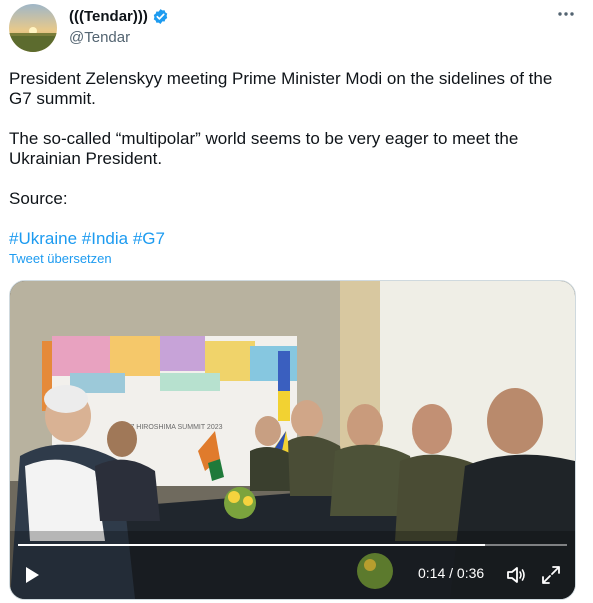  I want to click on avatar, so click(33, 28).